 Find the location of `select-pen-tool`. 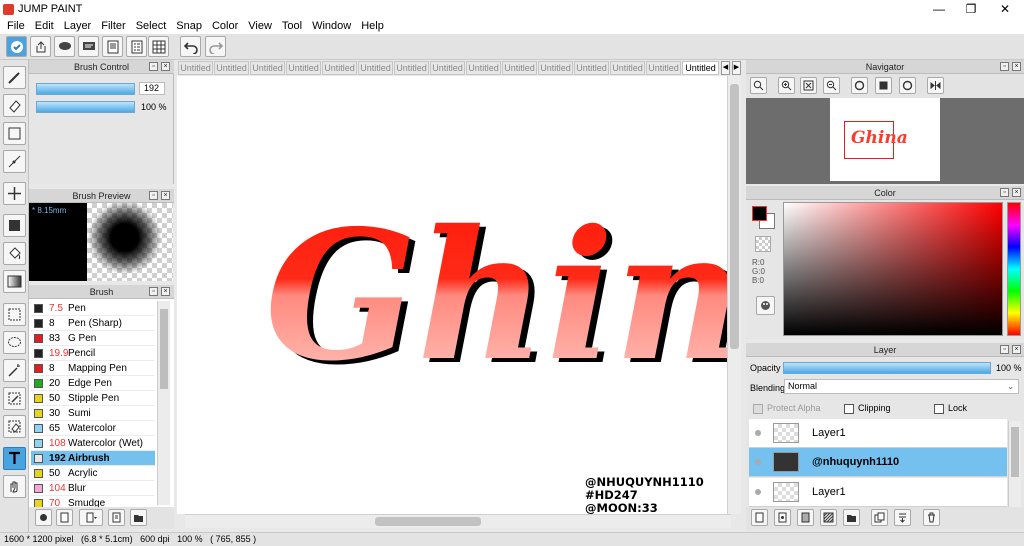

select-pen-tool is located at coordinates (14, 398).